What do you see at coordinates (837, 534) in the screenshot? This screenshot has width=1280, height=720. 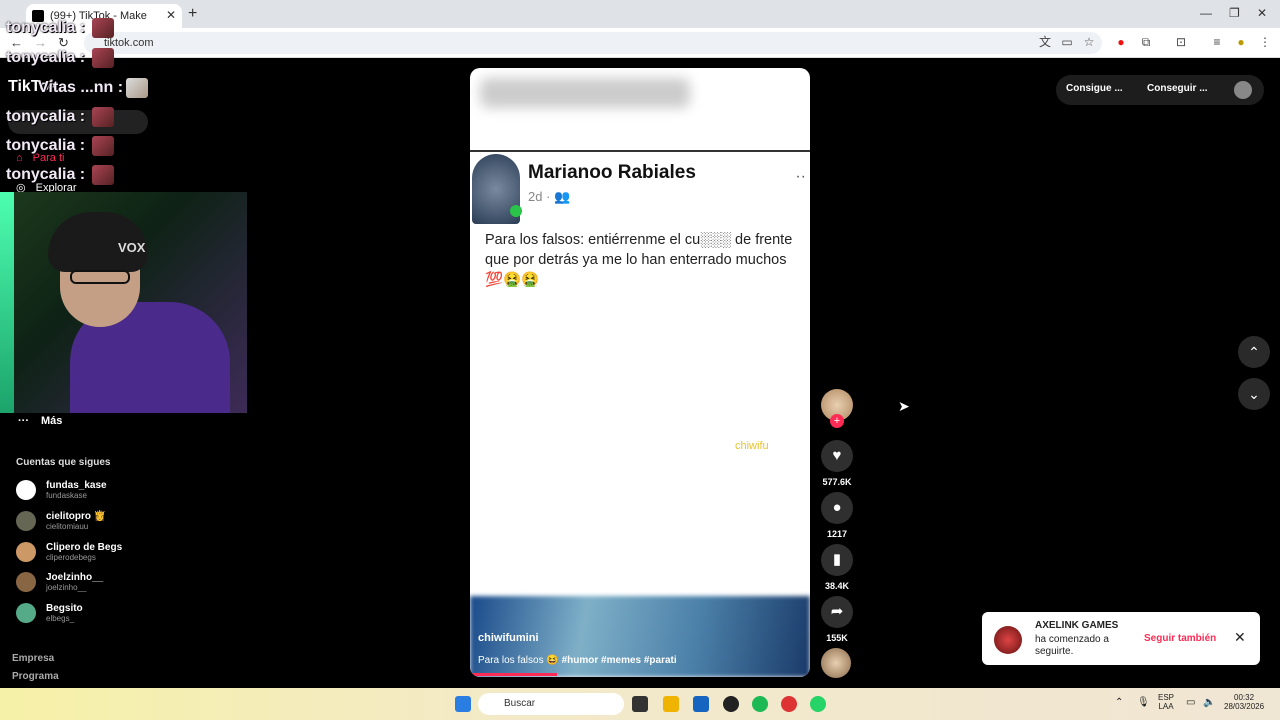 I see `comment-count: 1217` at bounding box center [837, 534].